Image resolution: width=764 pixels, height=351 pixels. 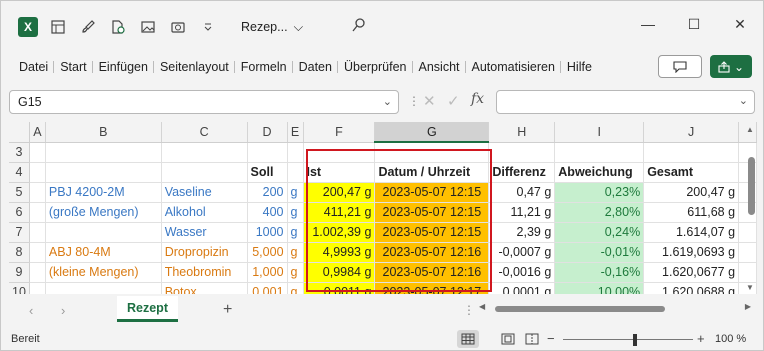 What do you see at coordinates (204, 192) in the screenshot?
I see `cell-ingredient: Vaseline` at bounding box center [204, 192].